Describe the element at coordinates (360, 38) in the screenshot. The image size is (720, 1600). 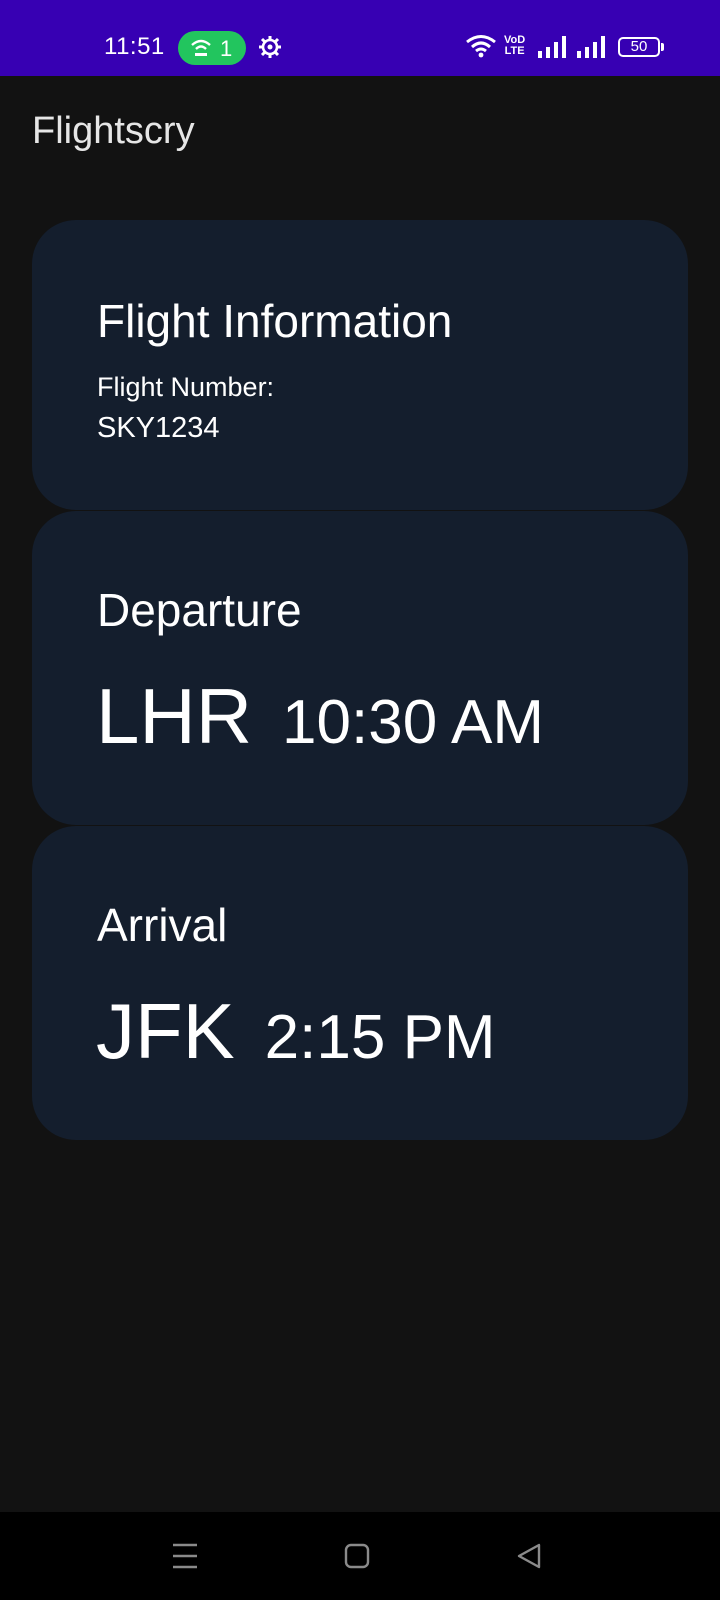
I see `status-bar: 11:51 1 VoD LTE 50` at that location.